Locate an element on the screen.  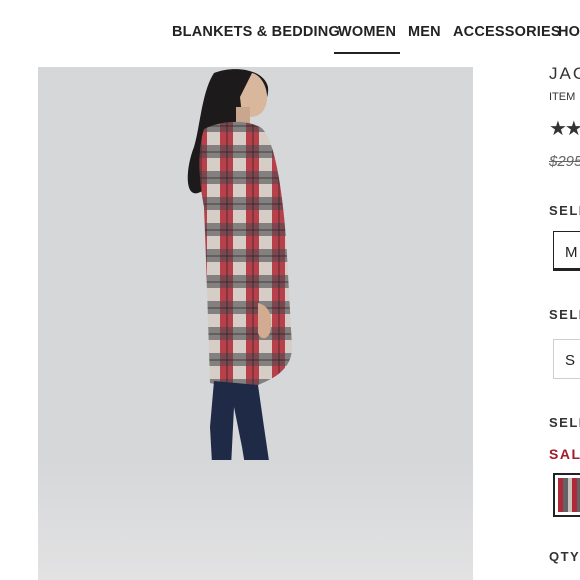
size-option-s: S is located at coordinates (566, 359).